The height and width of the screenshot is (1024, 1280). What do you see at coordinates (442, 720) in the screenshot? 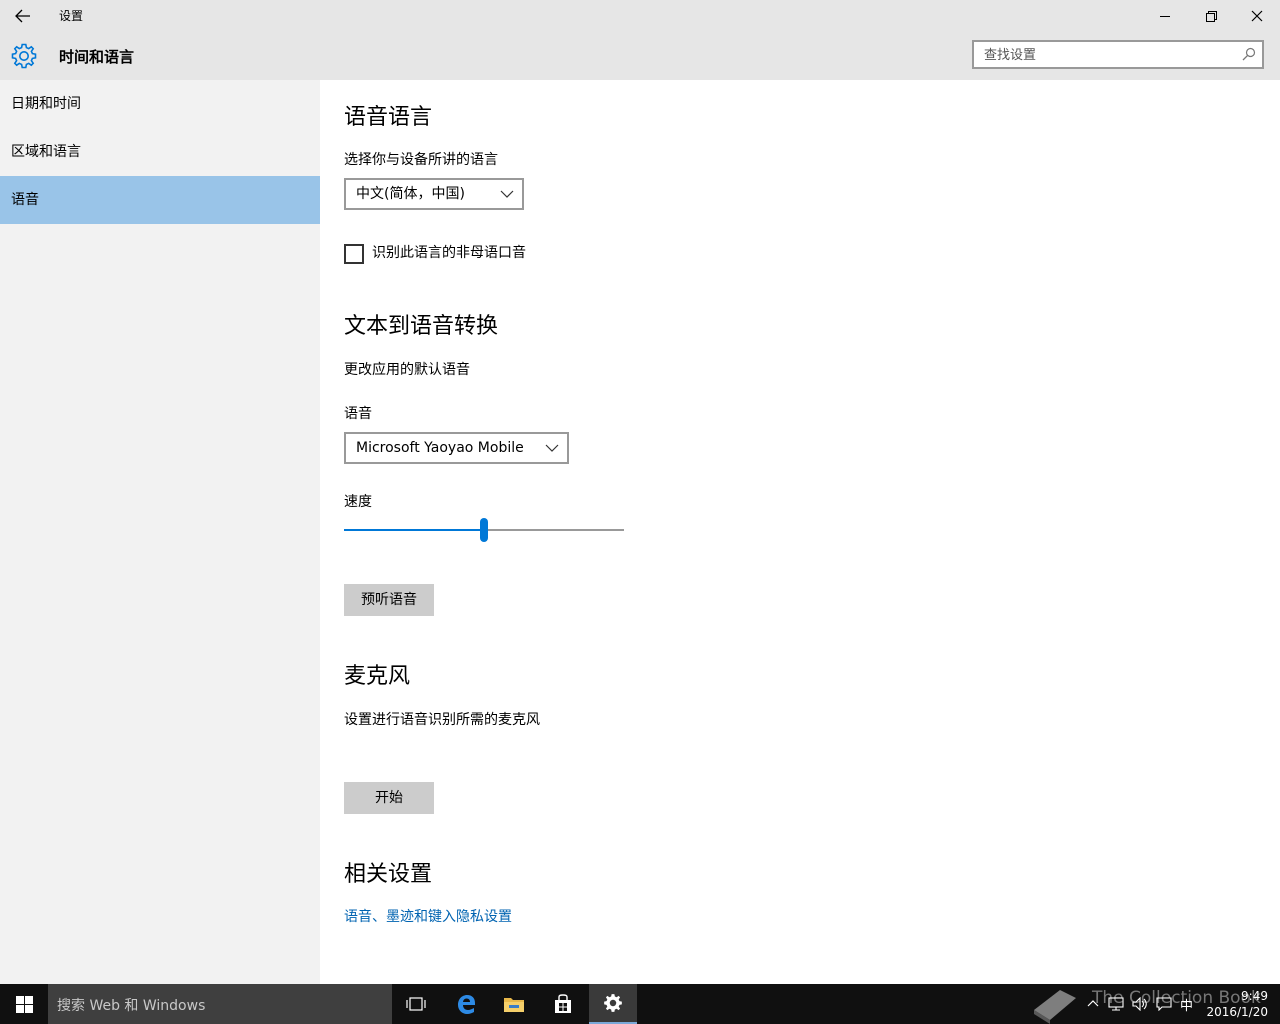
I see `microphone-description: 设置进行语音识别所需的麦克风` at bounding box center [442, 720].